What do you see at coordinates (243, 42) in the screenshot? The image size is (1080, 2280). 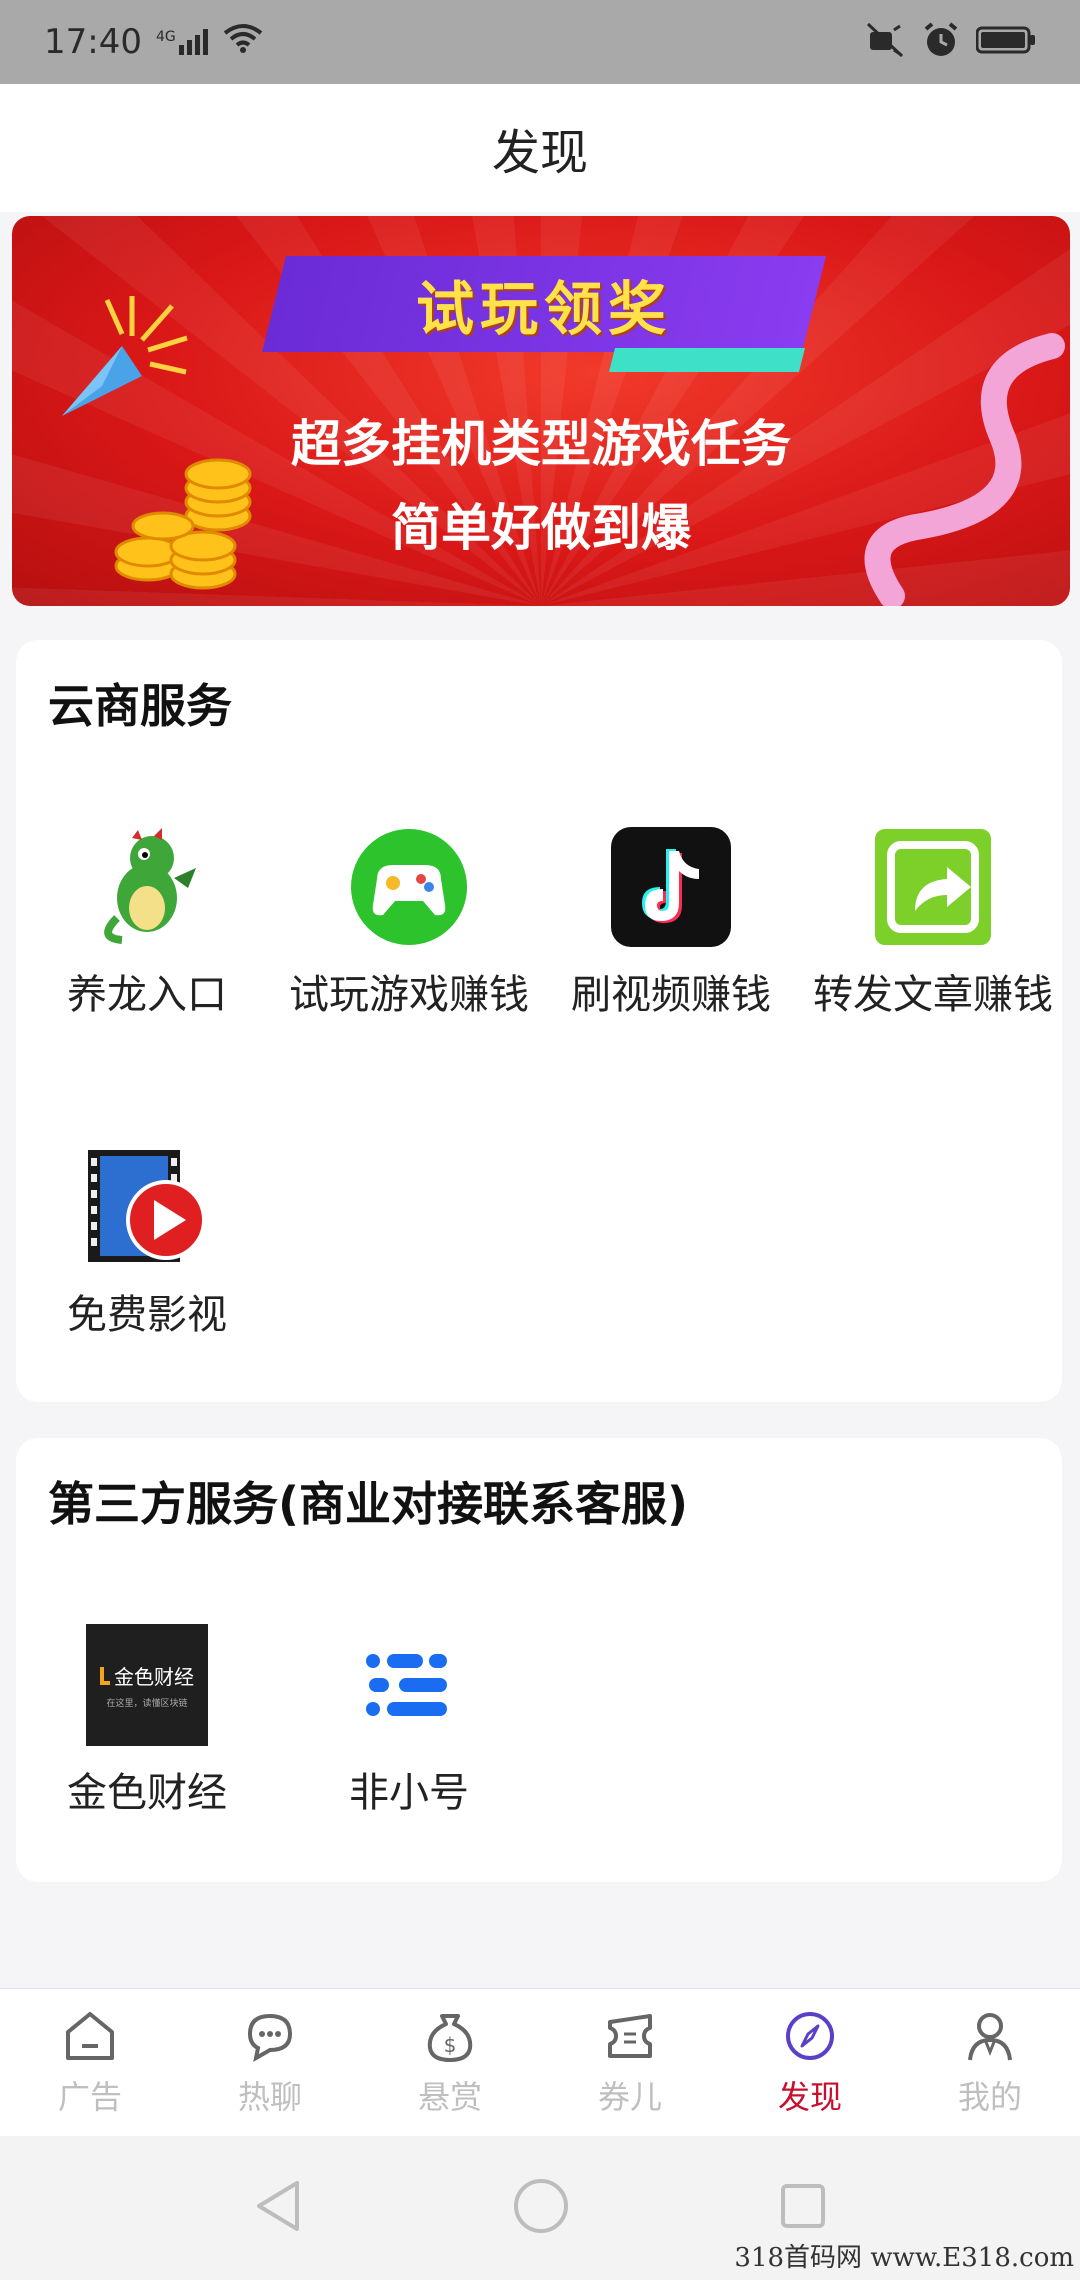 I see `wifi-icon` at bounding box center [243, 42].